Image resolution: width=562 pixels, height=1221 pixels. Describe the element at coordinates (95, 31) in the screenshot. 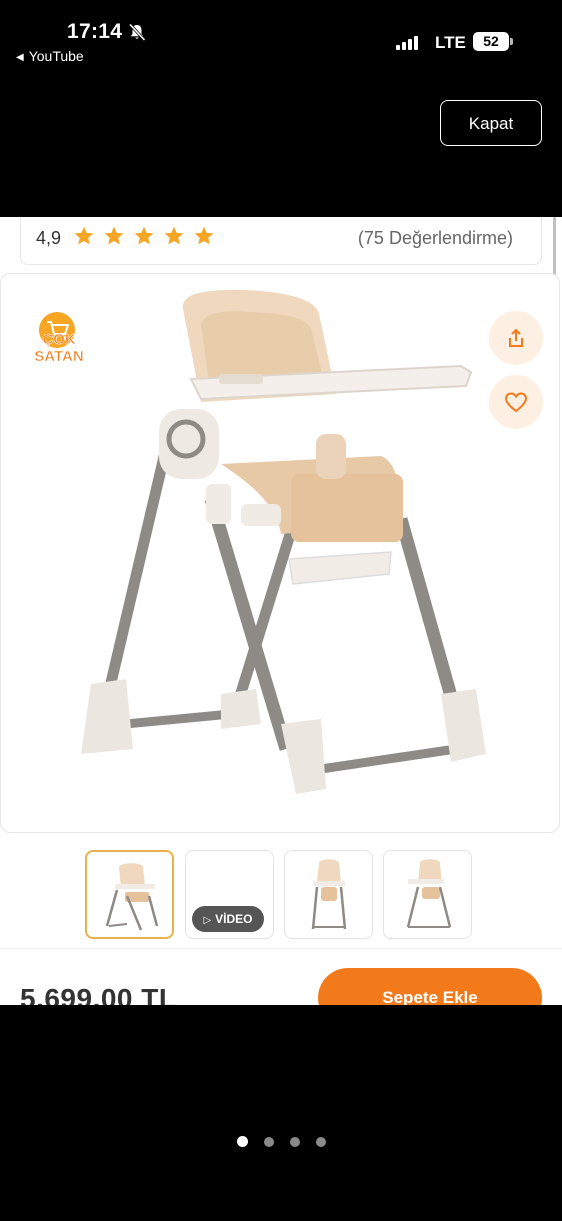

I see `status-time: 17:14` at that location.